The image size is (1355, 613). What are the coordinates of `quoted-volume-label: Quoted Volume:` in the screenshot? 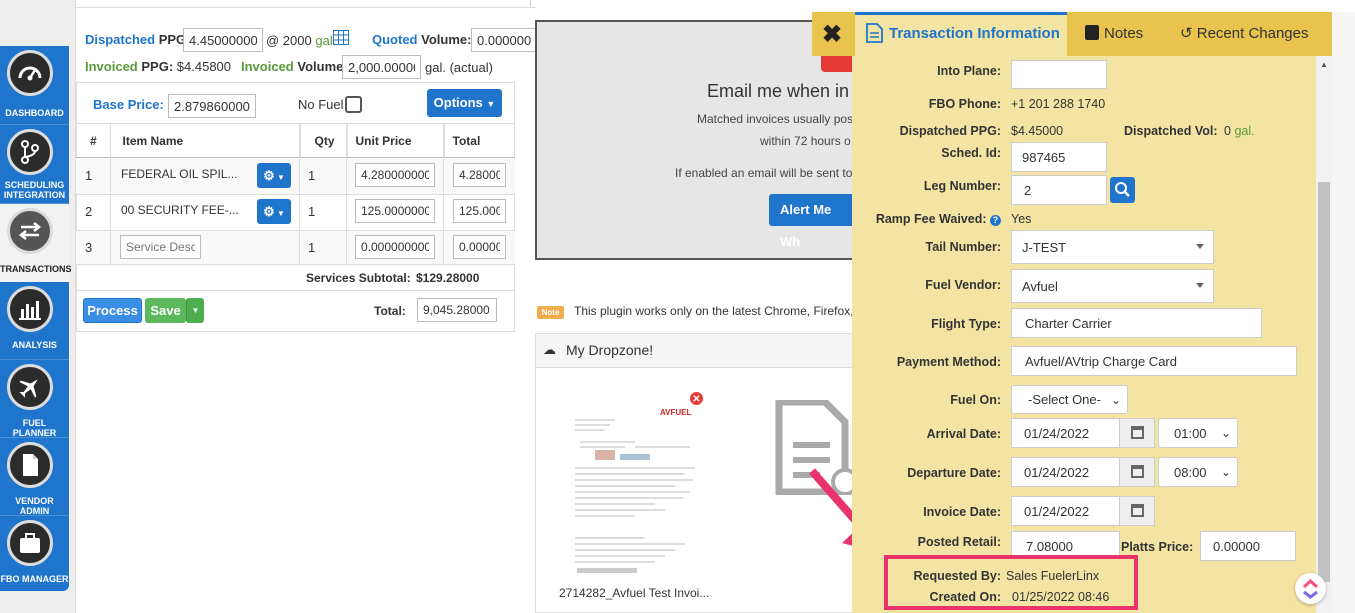 It's located at (422, 39).